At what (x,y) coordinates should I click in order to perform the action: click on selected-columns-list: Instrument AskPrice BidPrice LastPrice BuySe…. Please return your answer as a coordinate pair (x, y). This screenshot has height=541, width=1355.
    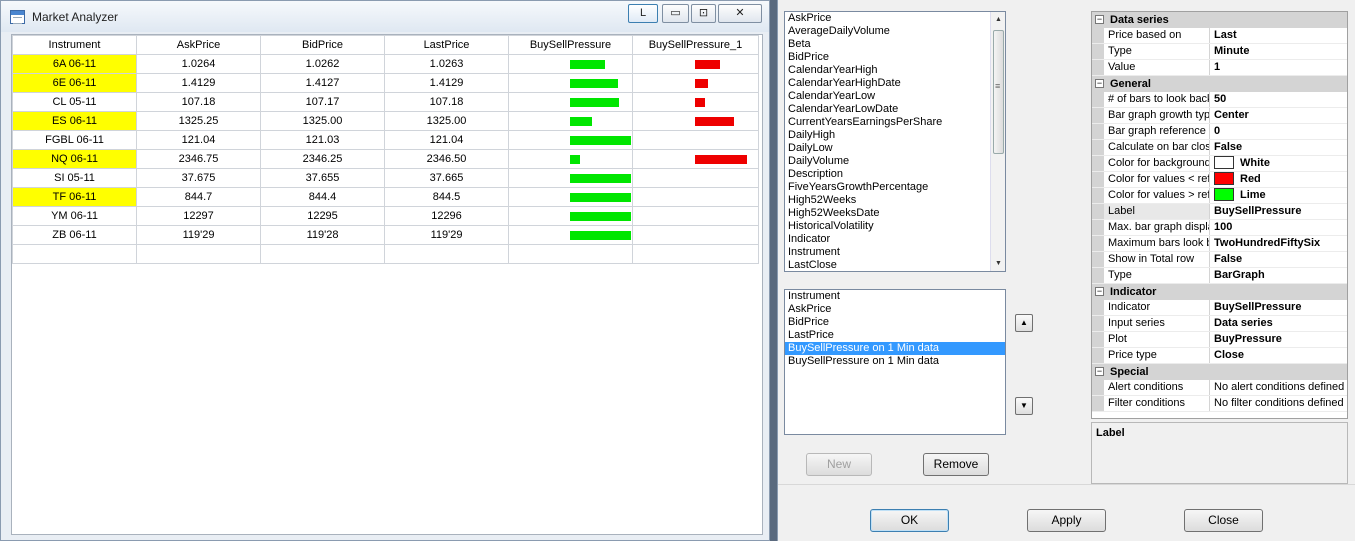
    Looking at the image, I should click on (895, 362).